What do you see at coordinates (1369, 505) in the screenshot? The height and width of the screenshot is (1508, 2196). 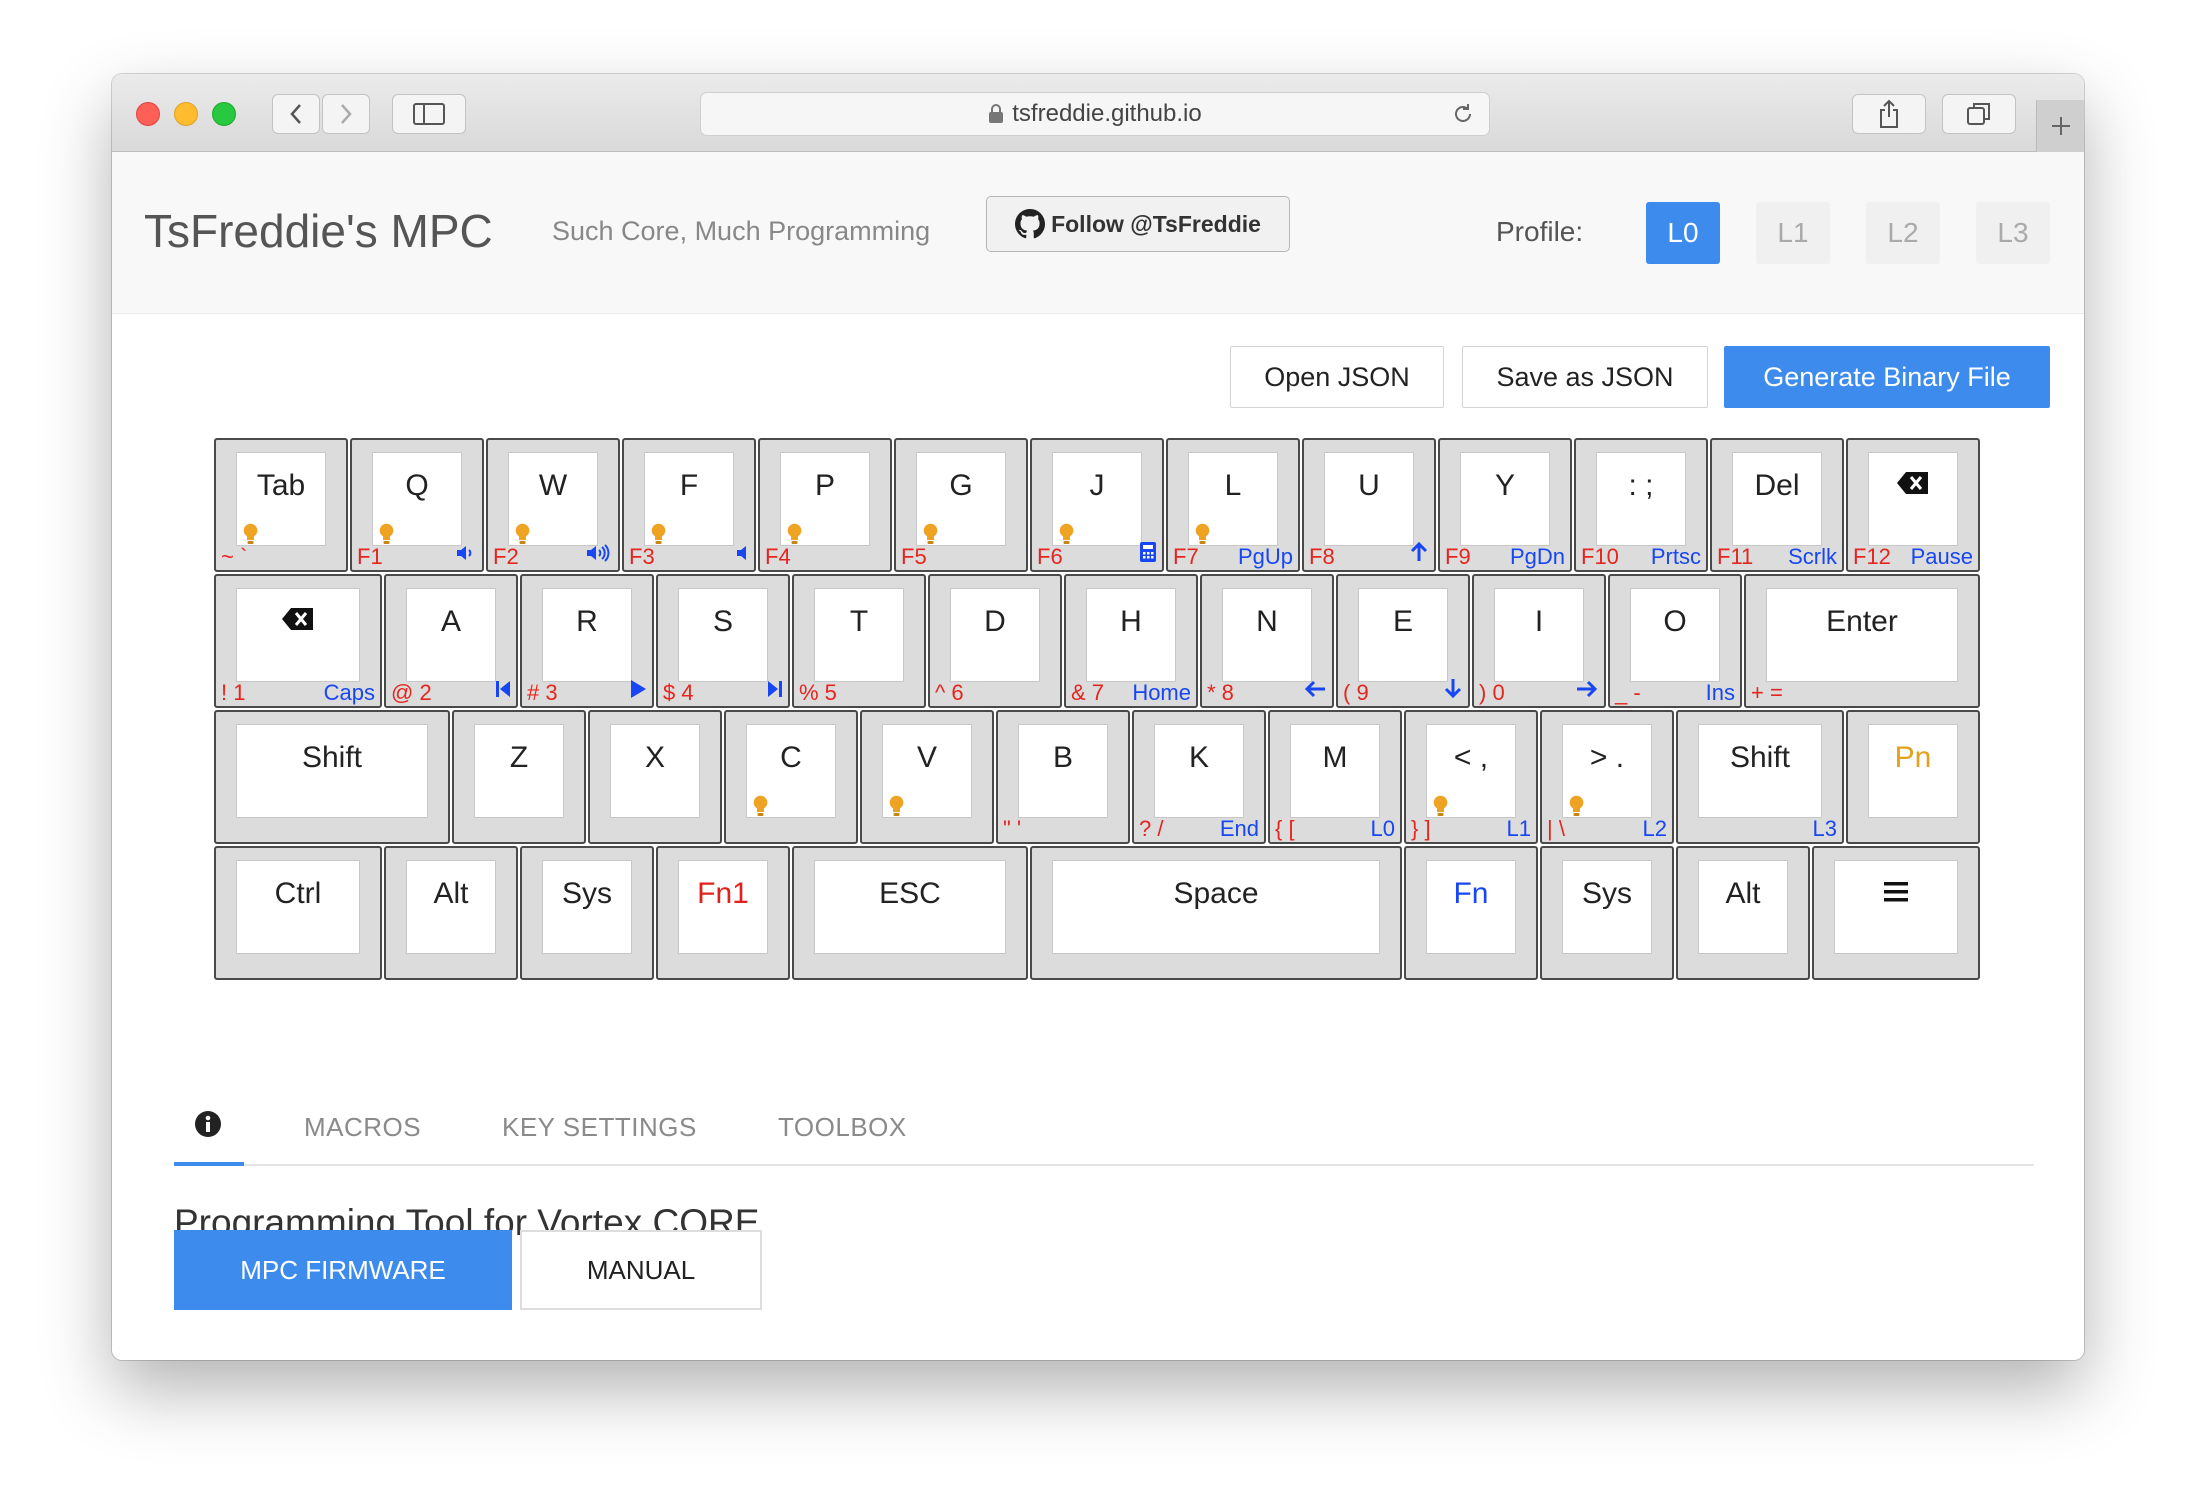 I see `key: U F8` at bounding box center [1369, 505].